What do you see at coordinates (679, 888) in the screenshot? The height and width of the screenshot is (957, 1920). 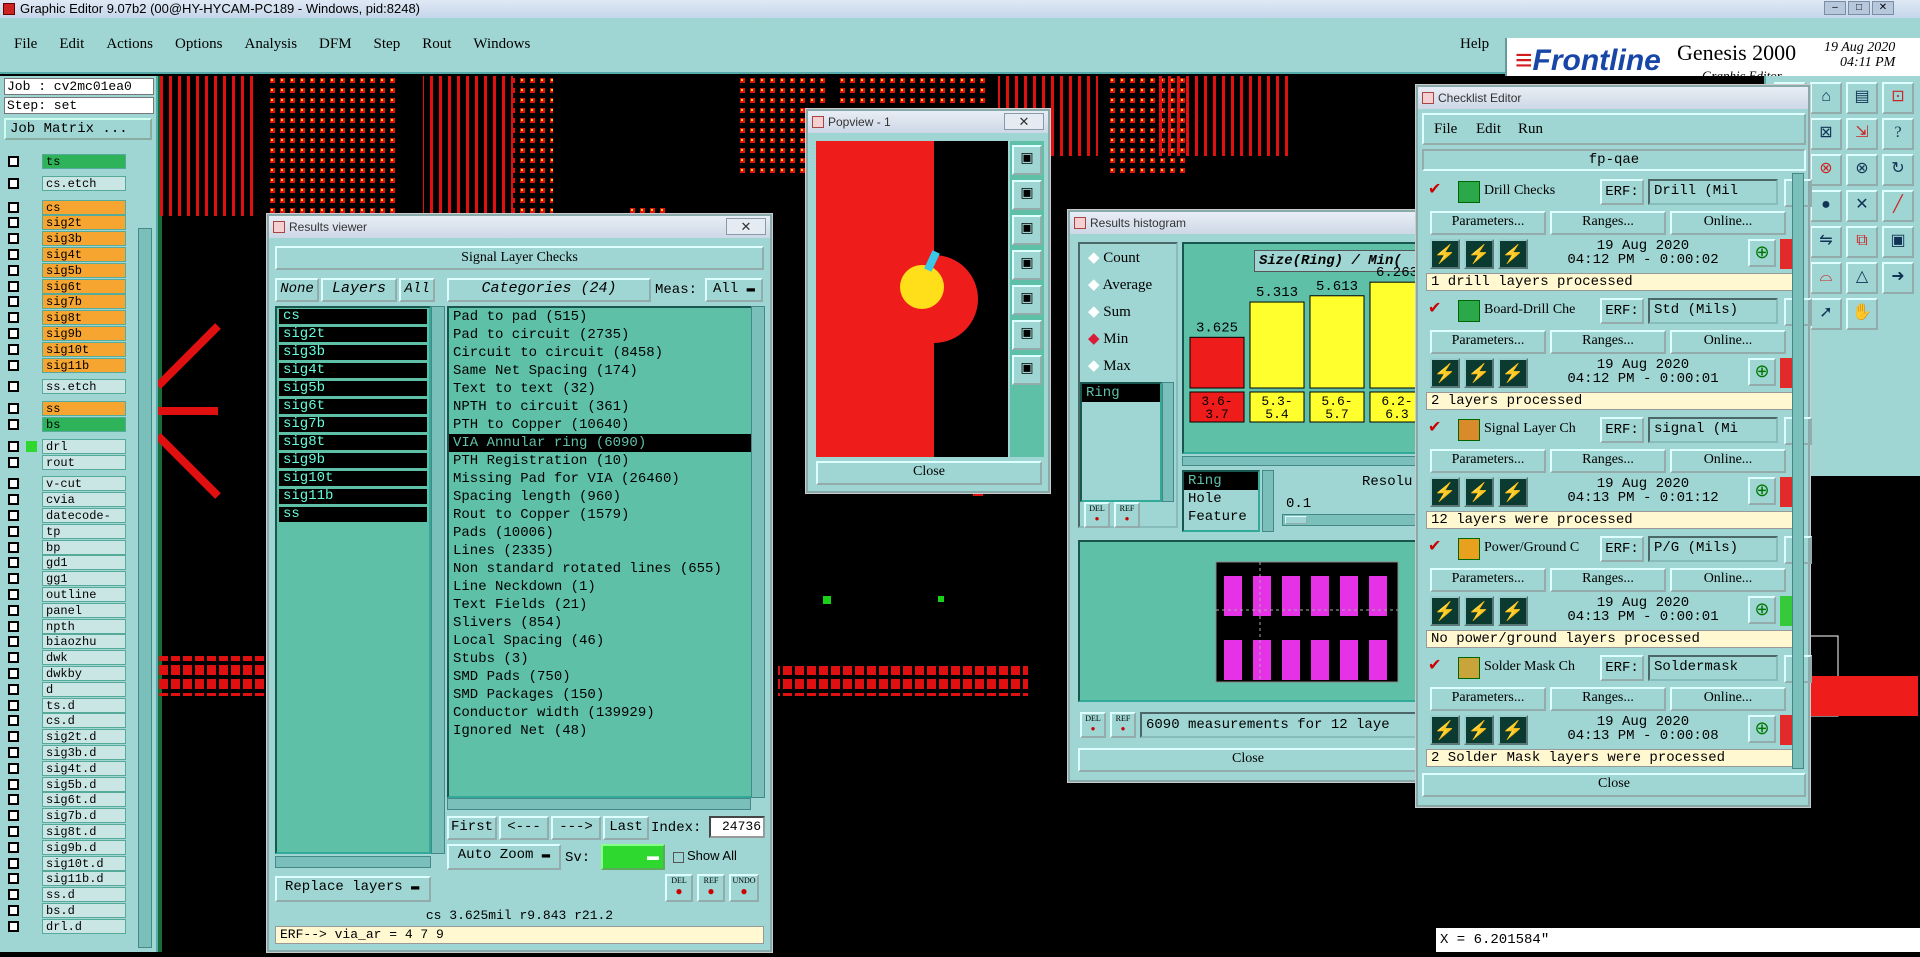 I see `del-button: DEL ●` at bounding box center [679, 888].